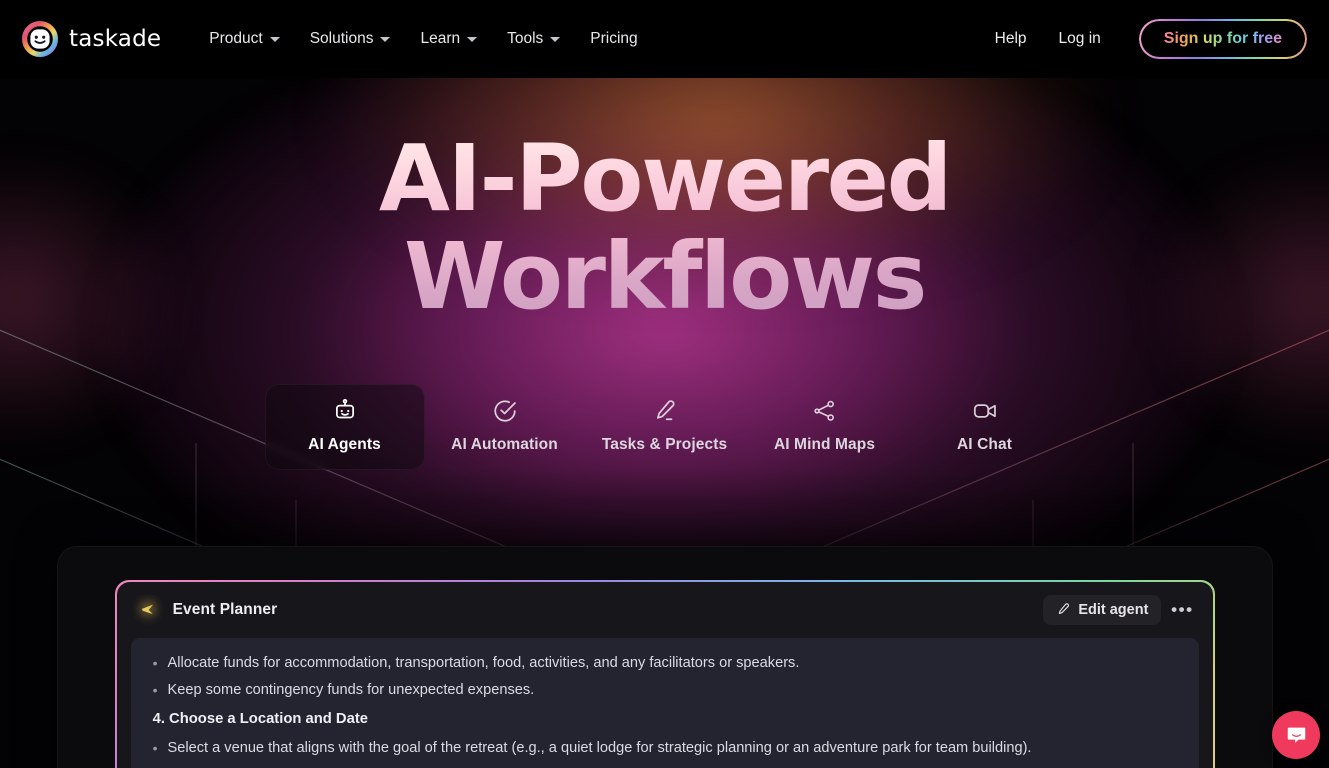 The image size is (1329, 768). What do you see at coordinates (341, 38) in the screenshot?
I see `nav-label: Solutions` at bounding box center [341, 38].